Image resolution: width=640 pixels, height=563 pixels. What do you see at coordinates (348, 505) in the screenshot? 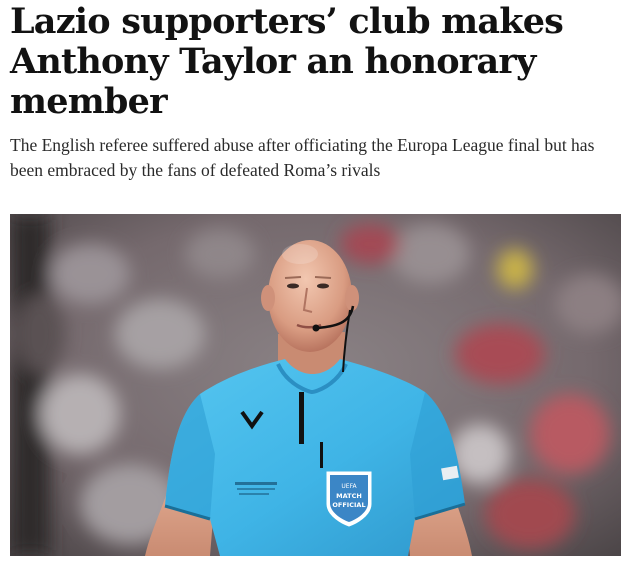
I see `badge-text: OFFICIAL` at bounding box center [348, 505].